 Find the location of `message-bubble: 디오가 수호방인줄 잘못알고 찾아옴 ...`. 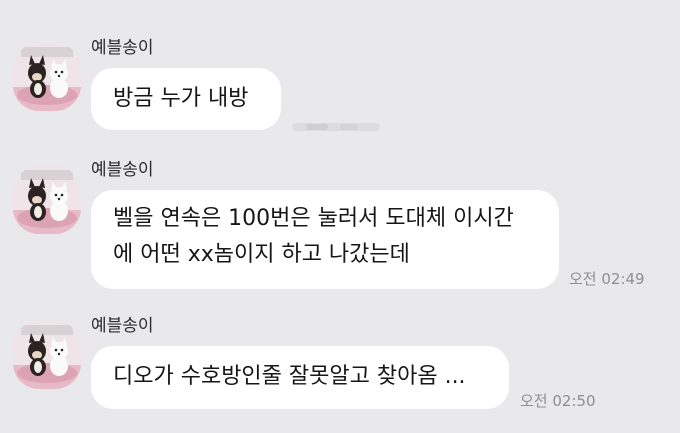

message-bubble: 디오가 수호방인줄 잘못알고 찾아옴 ... is located at coordinates (300, 377).